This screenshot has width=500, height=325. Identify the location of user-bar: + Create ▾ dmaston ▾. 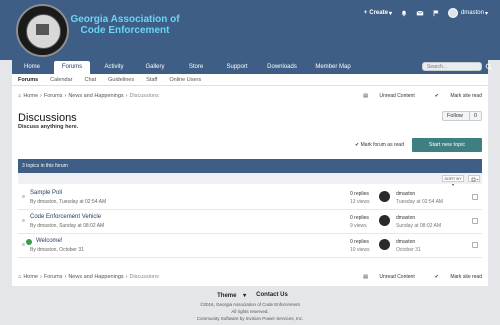
(422, 13).